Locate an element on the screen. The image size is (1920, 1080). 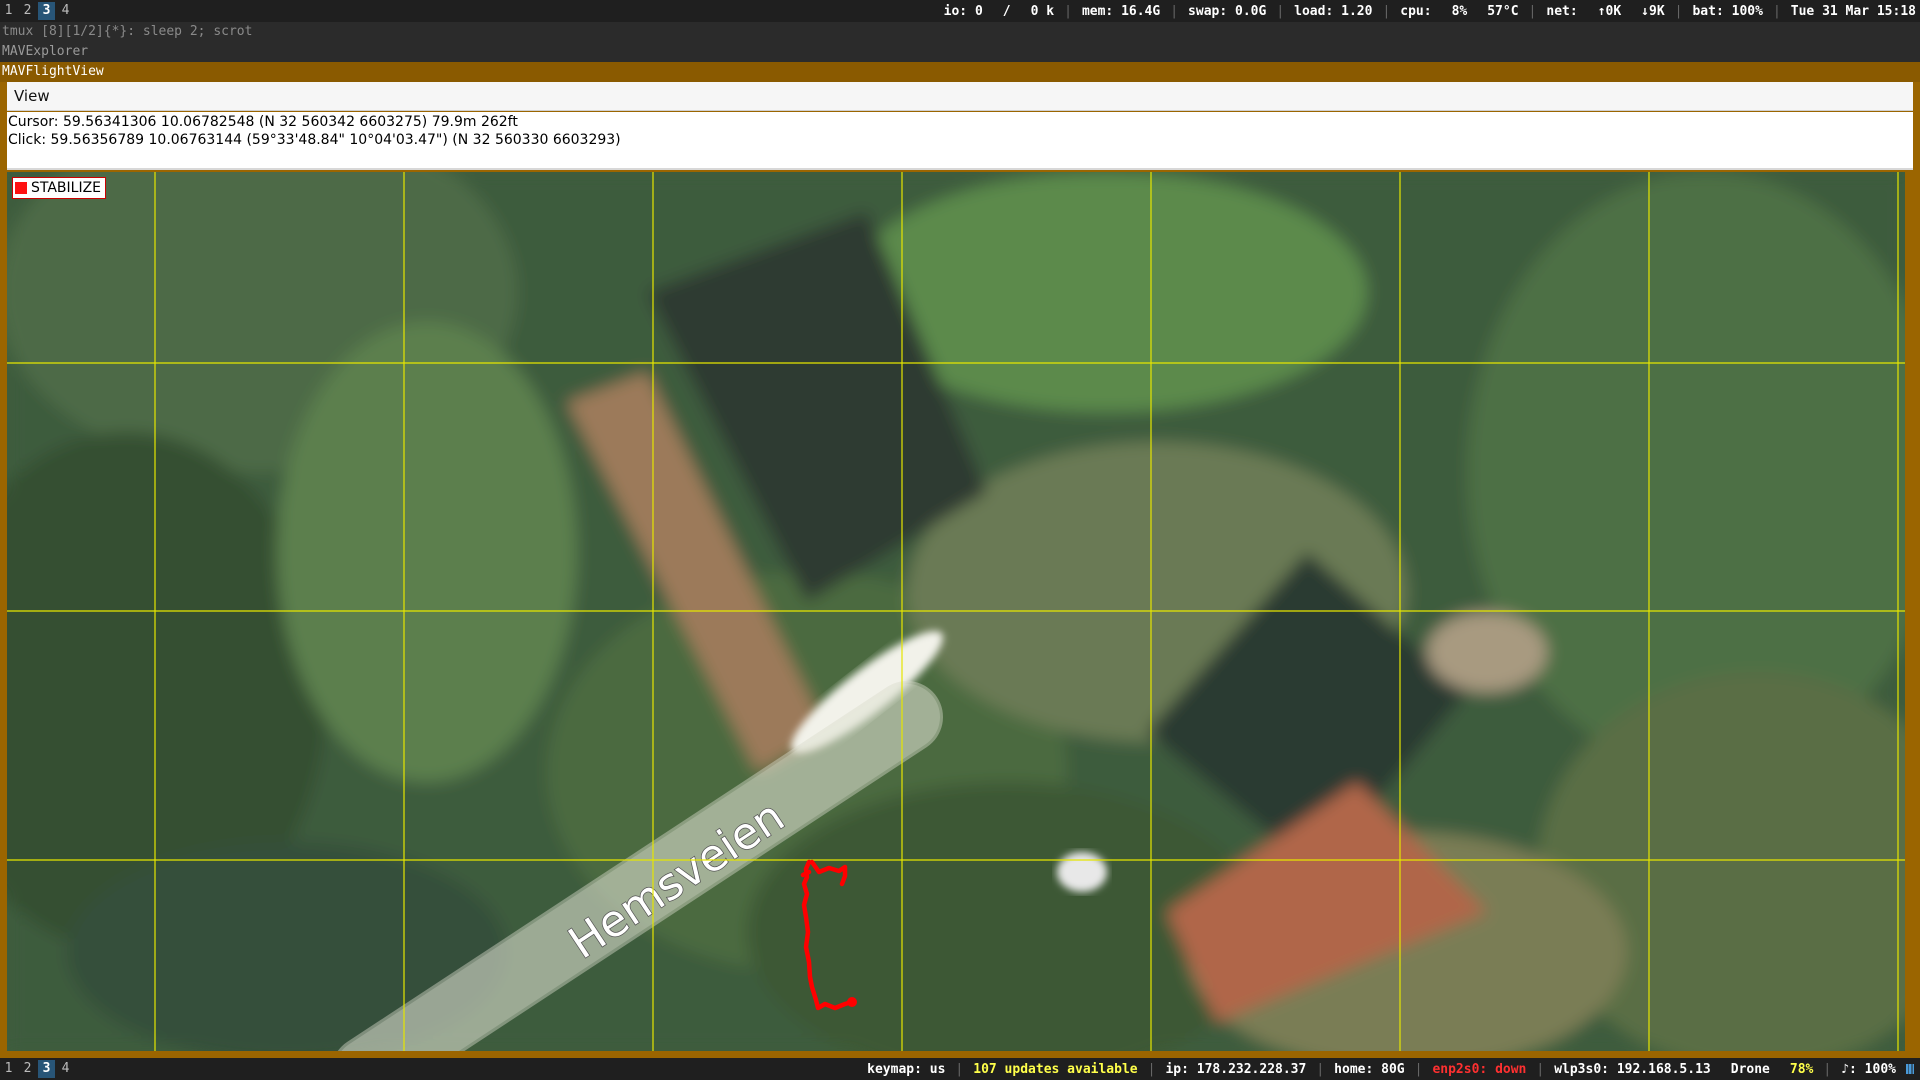
wifi-status: wlp3s0: 192.168.5.13 is located at coordinates (1632, 1069).